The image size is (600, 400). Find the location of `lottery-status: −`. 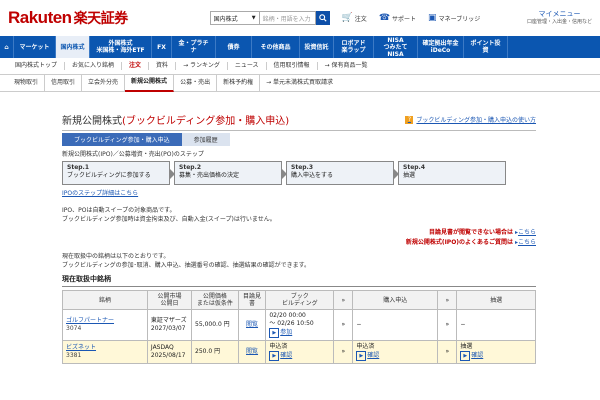

lottery-status: − is located at coordinates (463, 324).